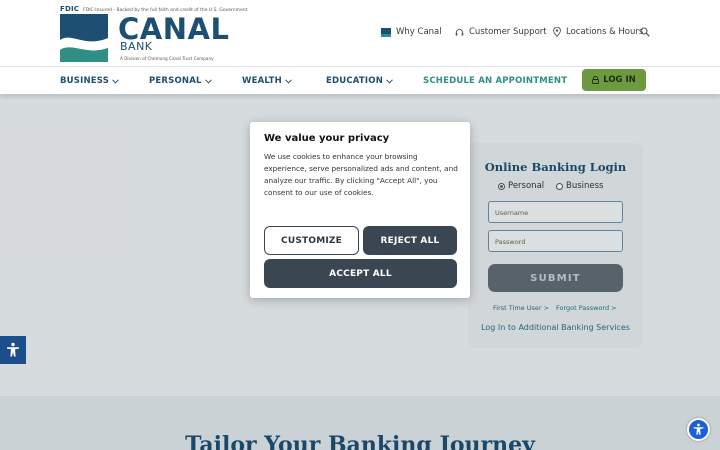 The height and width of the screenshot is (450, 720). Describe the element at coordinates (598, 32) in the screenshot. I see `util-link-locations: Locations & Hours` at that location.